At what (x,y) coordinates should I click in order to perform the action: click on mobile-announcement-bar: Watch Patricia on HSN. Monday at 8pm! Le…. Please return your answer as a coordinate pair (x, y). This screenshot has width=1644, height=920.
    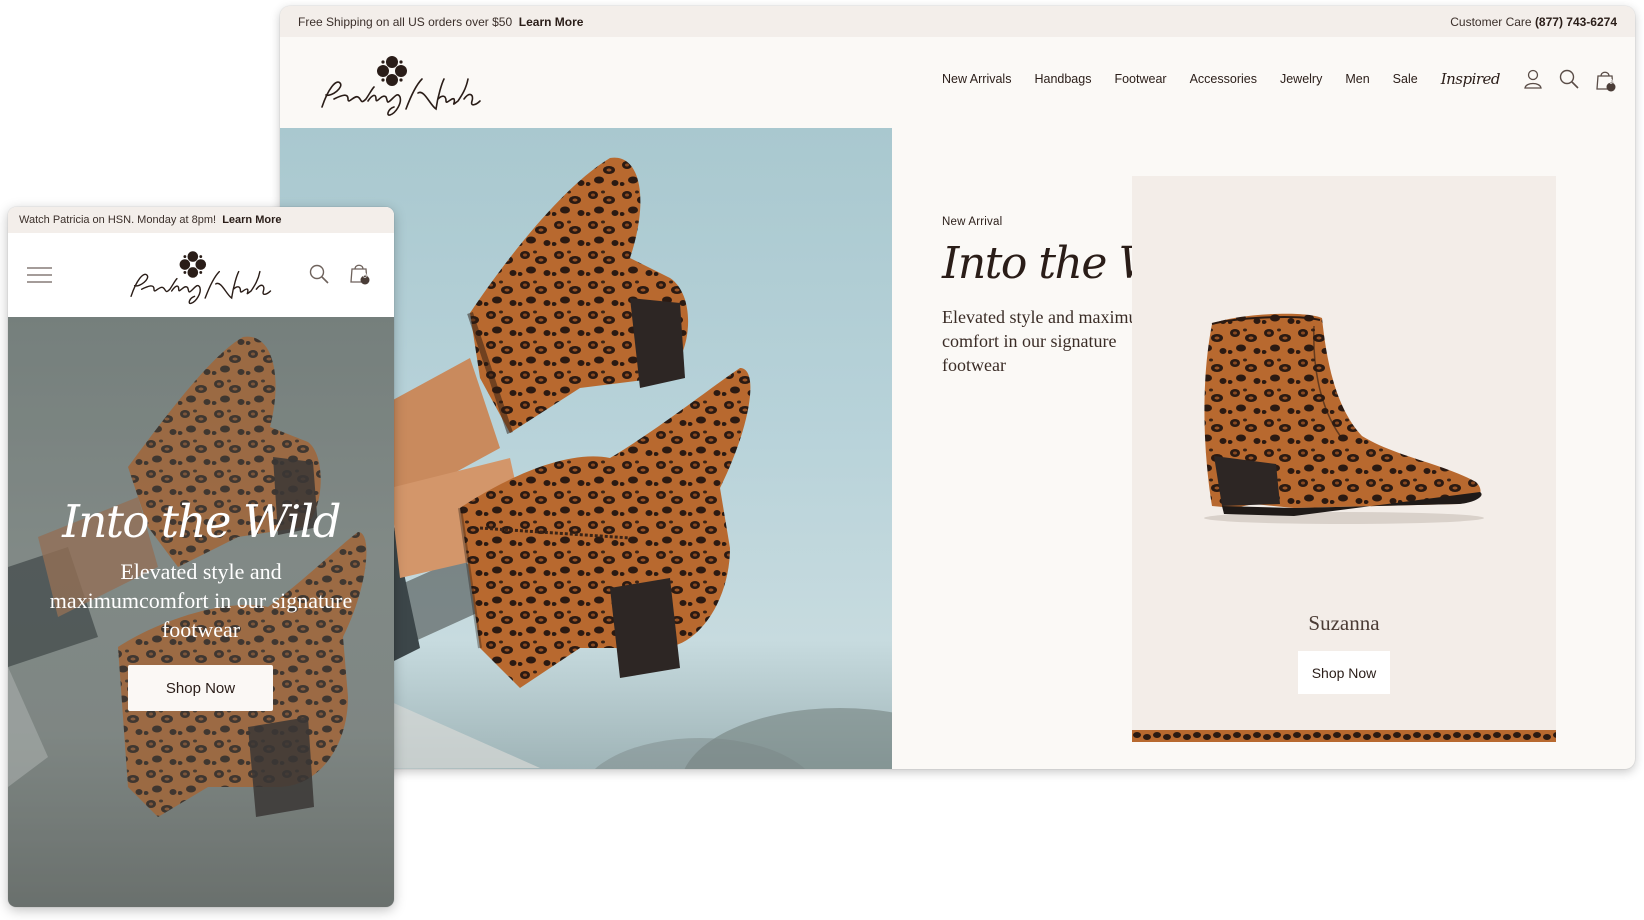
    Looking at the image, I should click on (201, 220).